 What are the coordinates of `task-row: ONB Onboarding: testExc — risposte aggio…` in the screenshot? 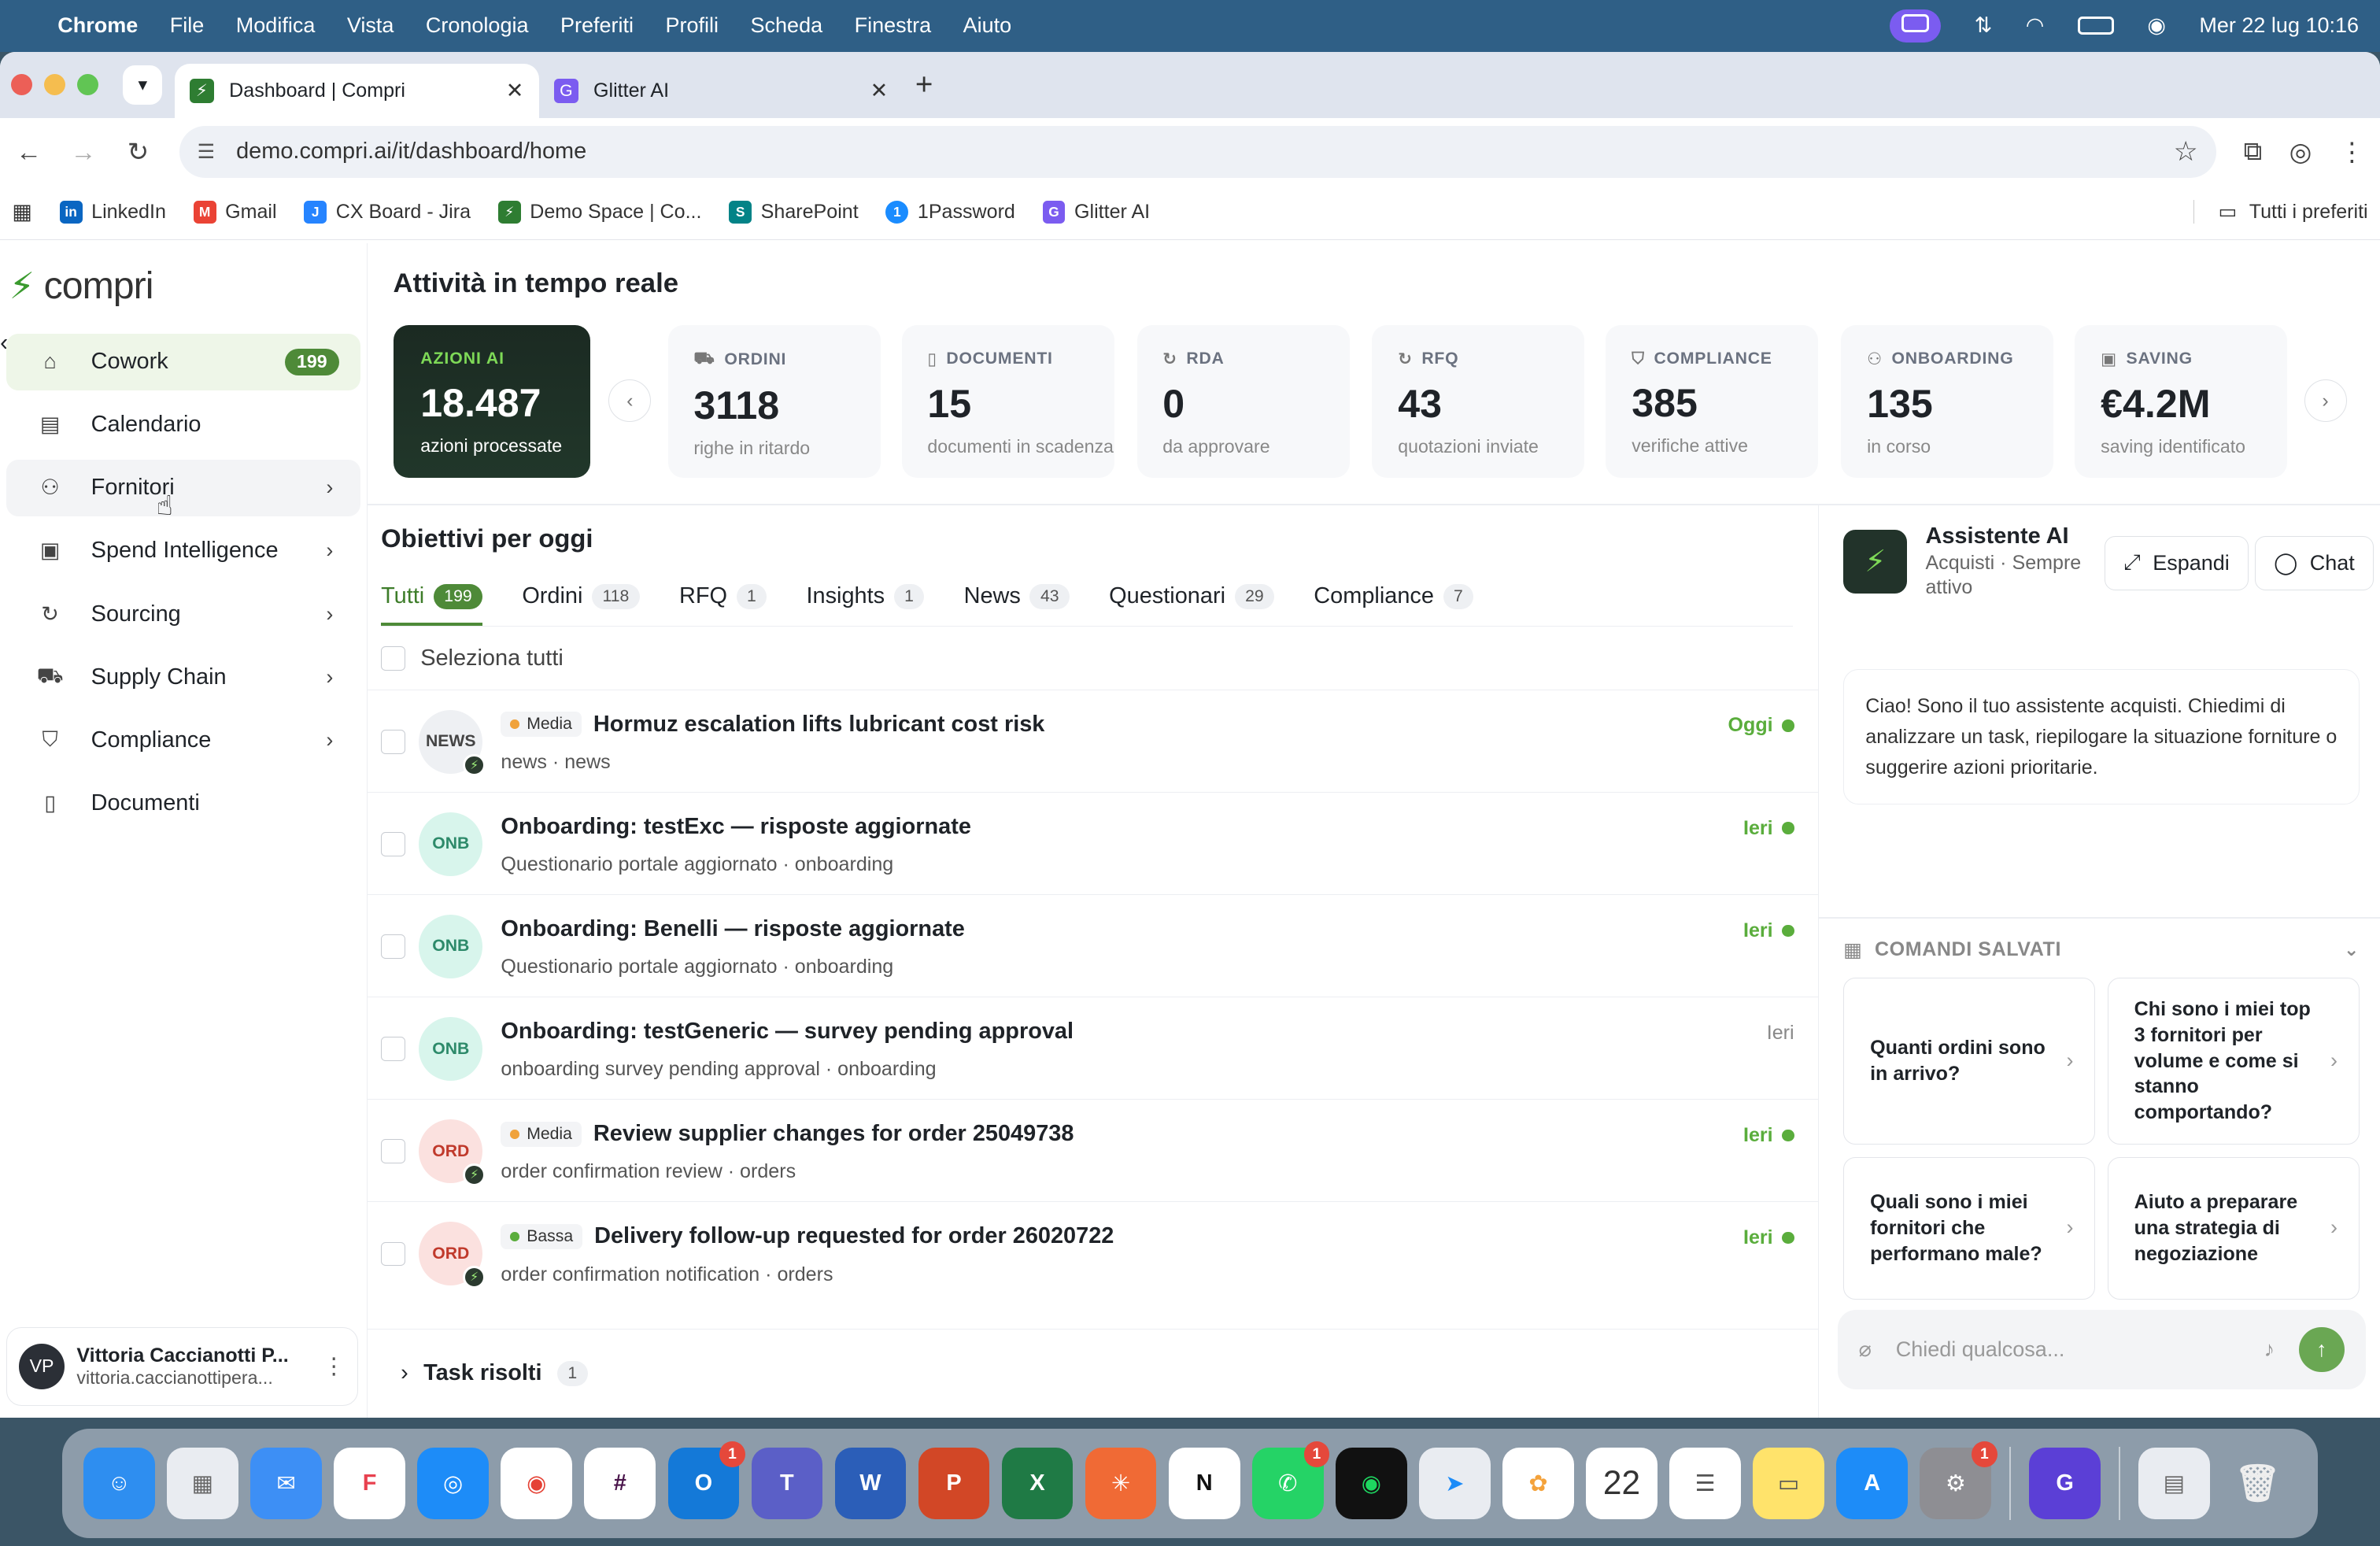 It's located at (1093, 843).